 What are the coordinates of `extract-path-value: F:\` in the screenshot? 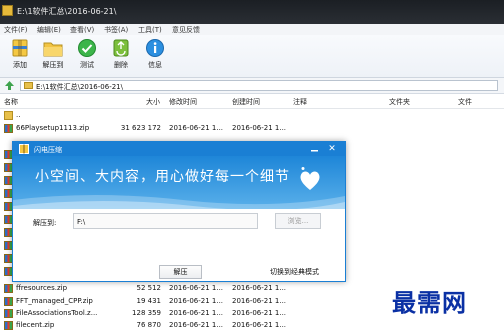 It's located at (81, 222).